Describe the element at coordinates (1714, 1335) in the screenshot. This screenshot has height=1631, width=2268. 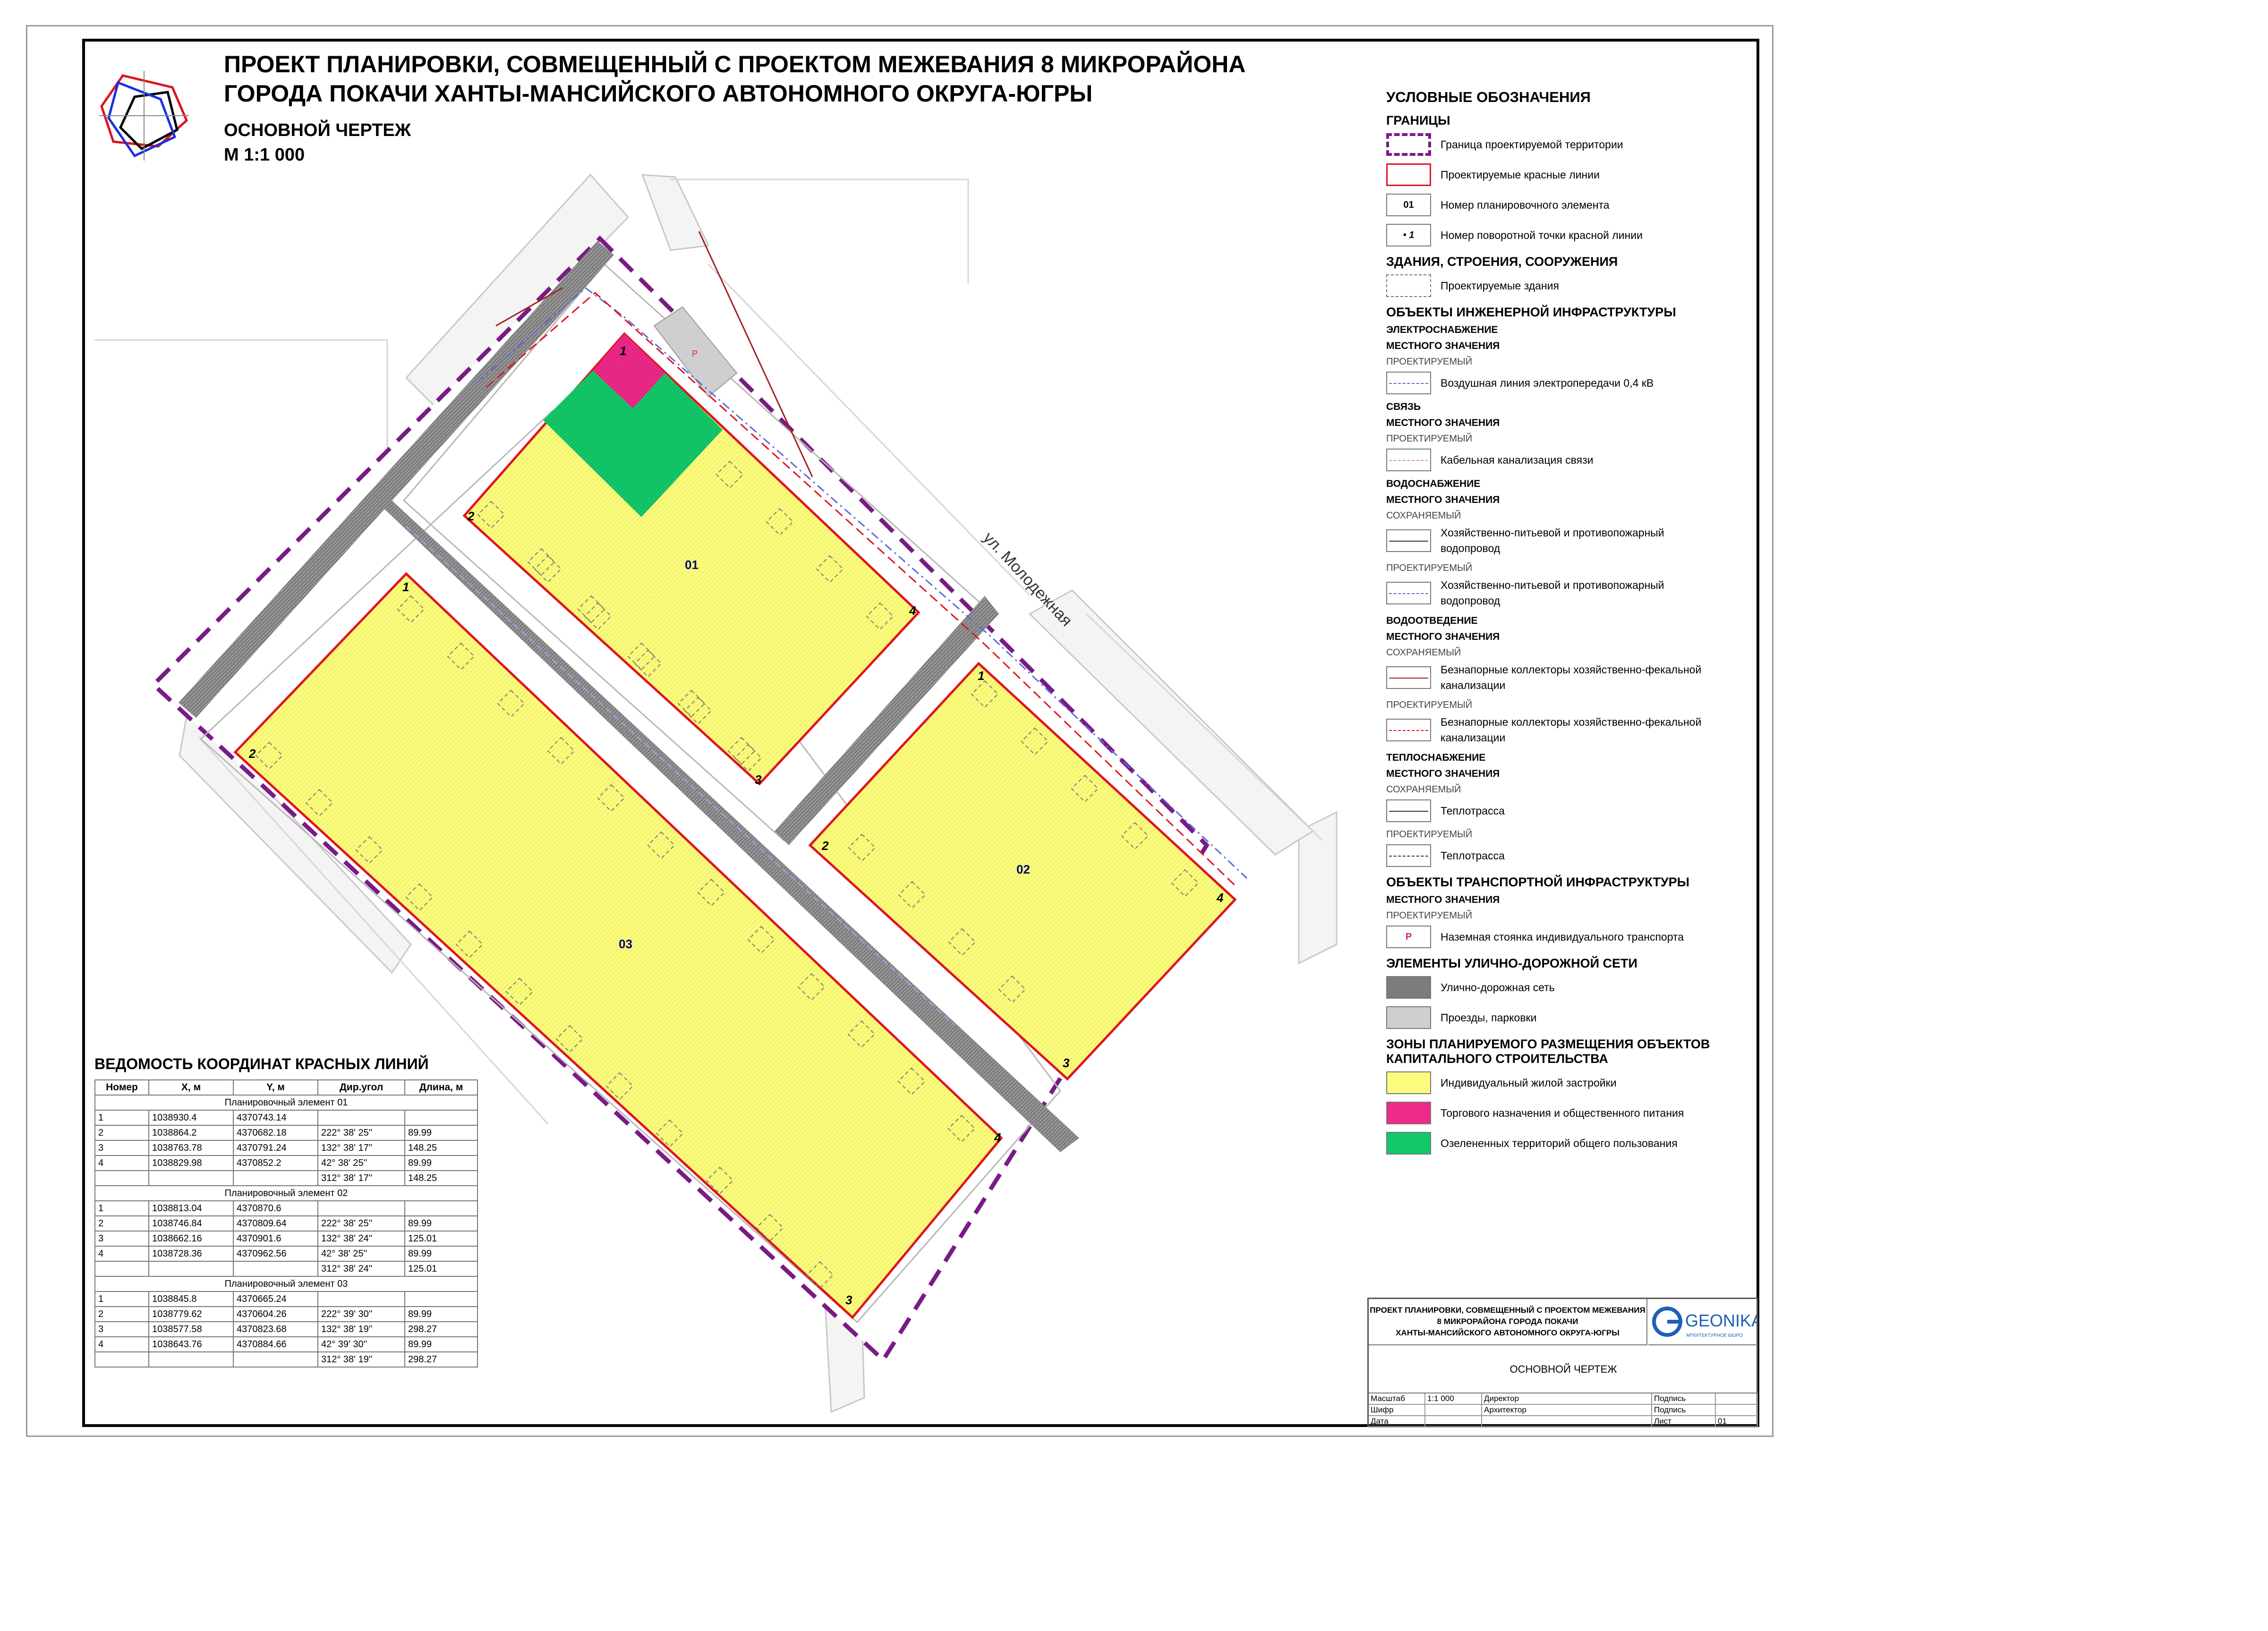
I see `svg-text: АРХИТЕКТУРНОЕ БЮРО` at that location.